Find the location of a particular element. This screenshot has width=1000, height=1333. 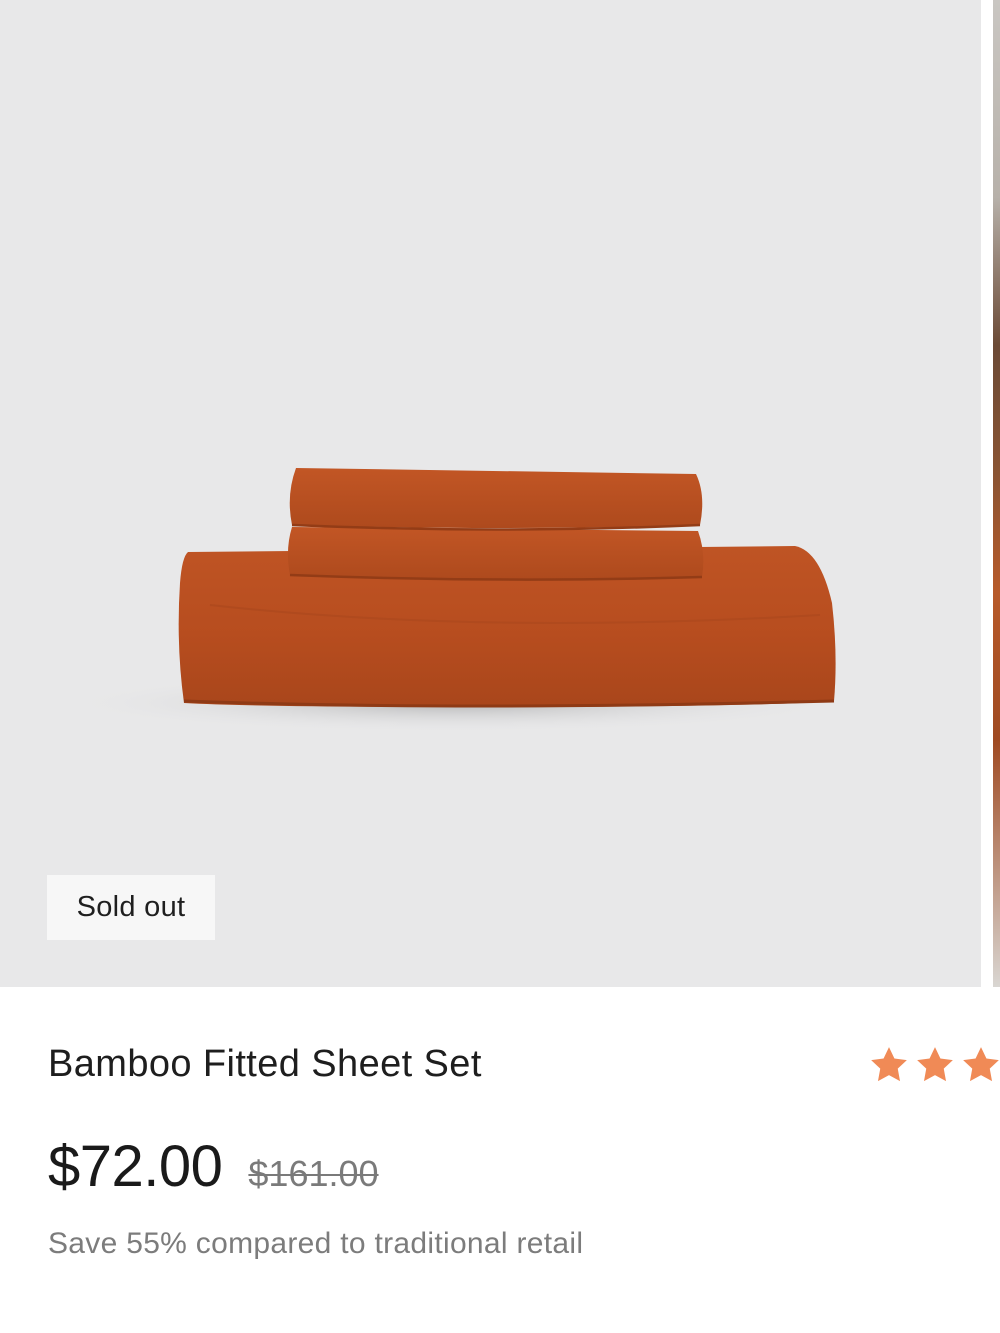

sale-price: $72.00 is located at coordinates (135, 1166).